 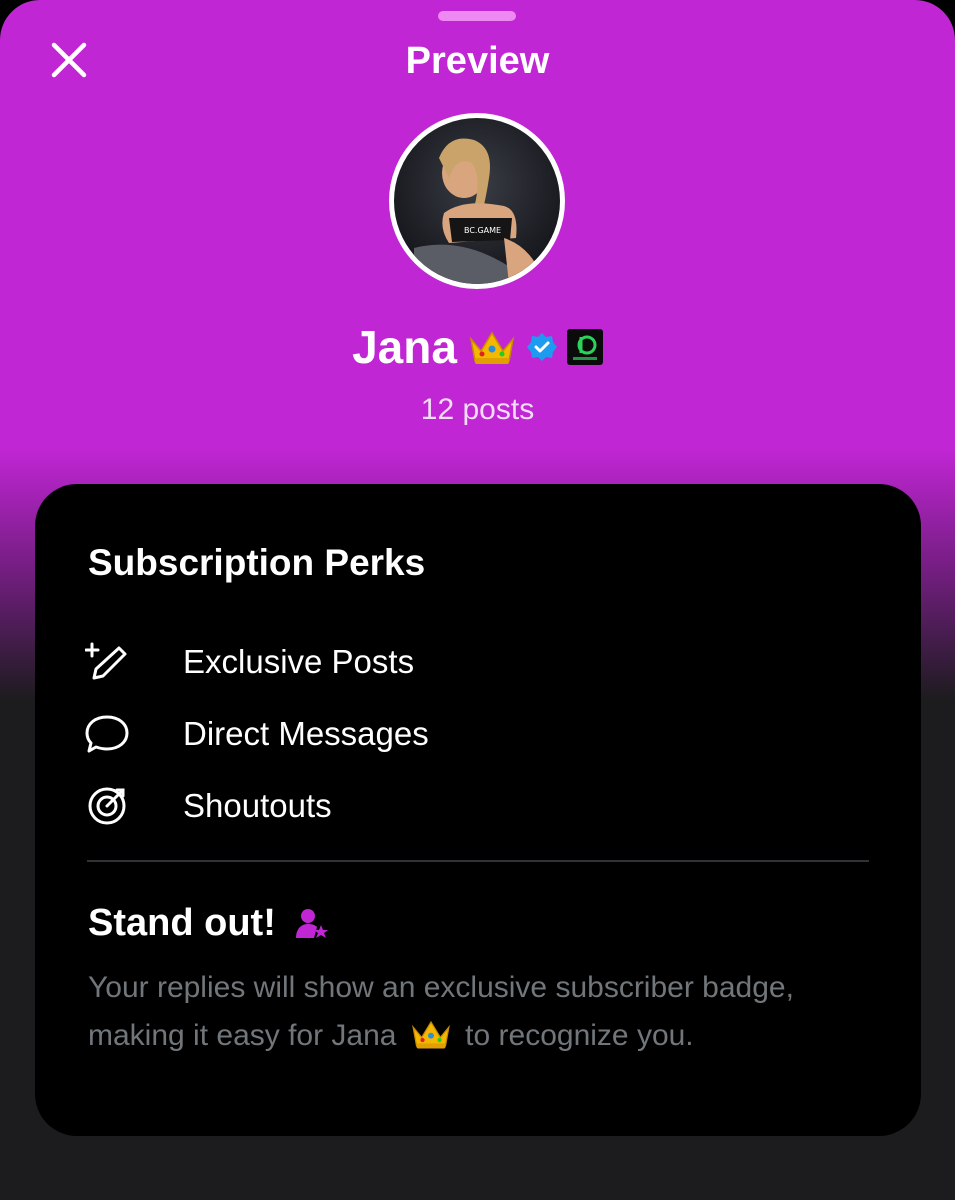 What do you see at coordinates (477, 201) in the screenshot?
I see `avatar: BC.GAME` at bounding box center [477, 201].